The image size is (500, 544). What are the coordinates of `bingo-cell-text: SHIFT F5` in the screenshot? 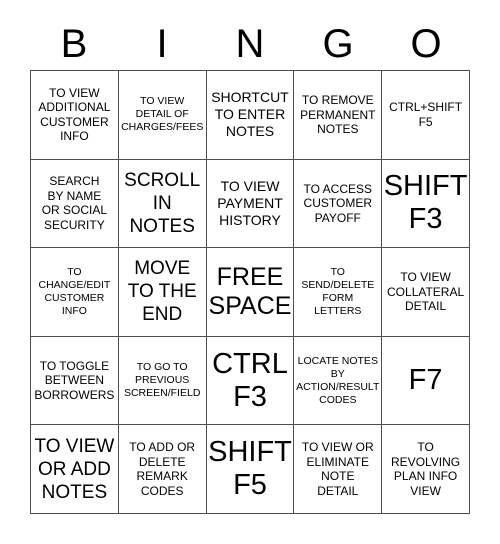 It's located at (250, 469).